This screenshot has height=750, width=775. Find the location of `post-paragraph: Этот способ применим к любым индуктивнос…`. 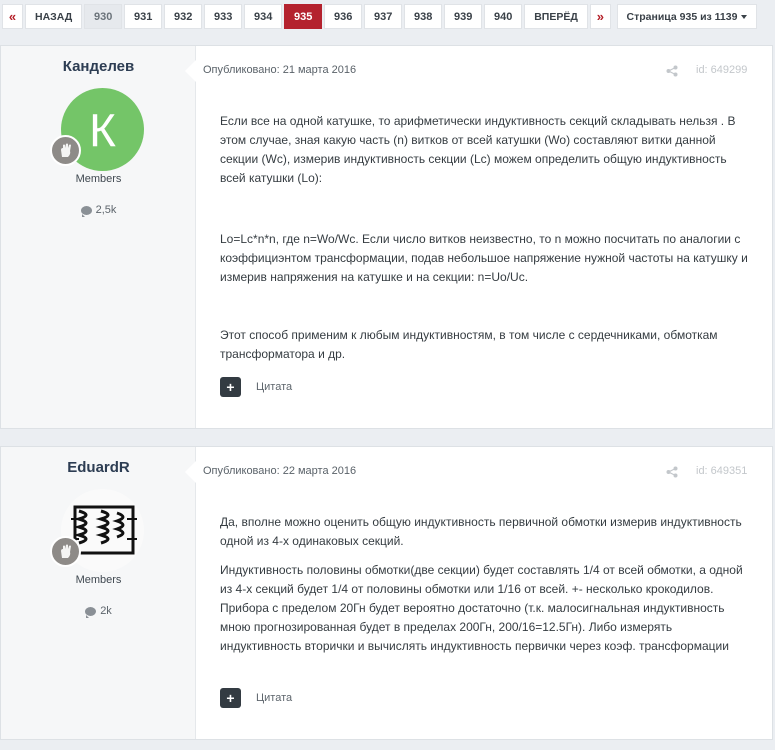

post-paragraph: Этот способ применим к любым индуктивнос… is located at coordinates (469, 344).